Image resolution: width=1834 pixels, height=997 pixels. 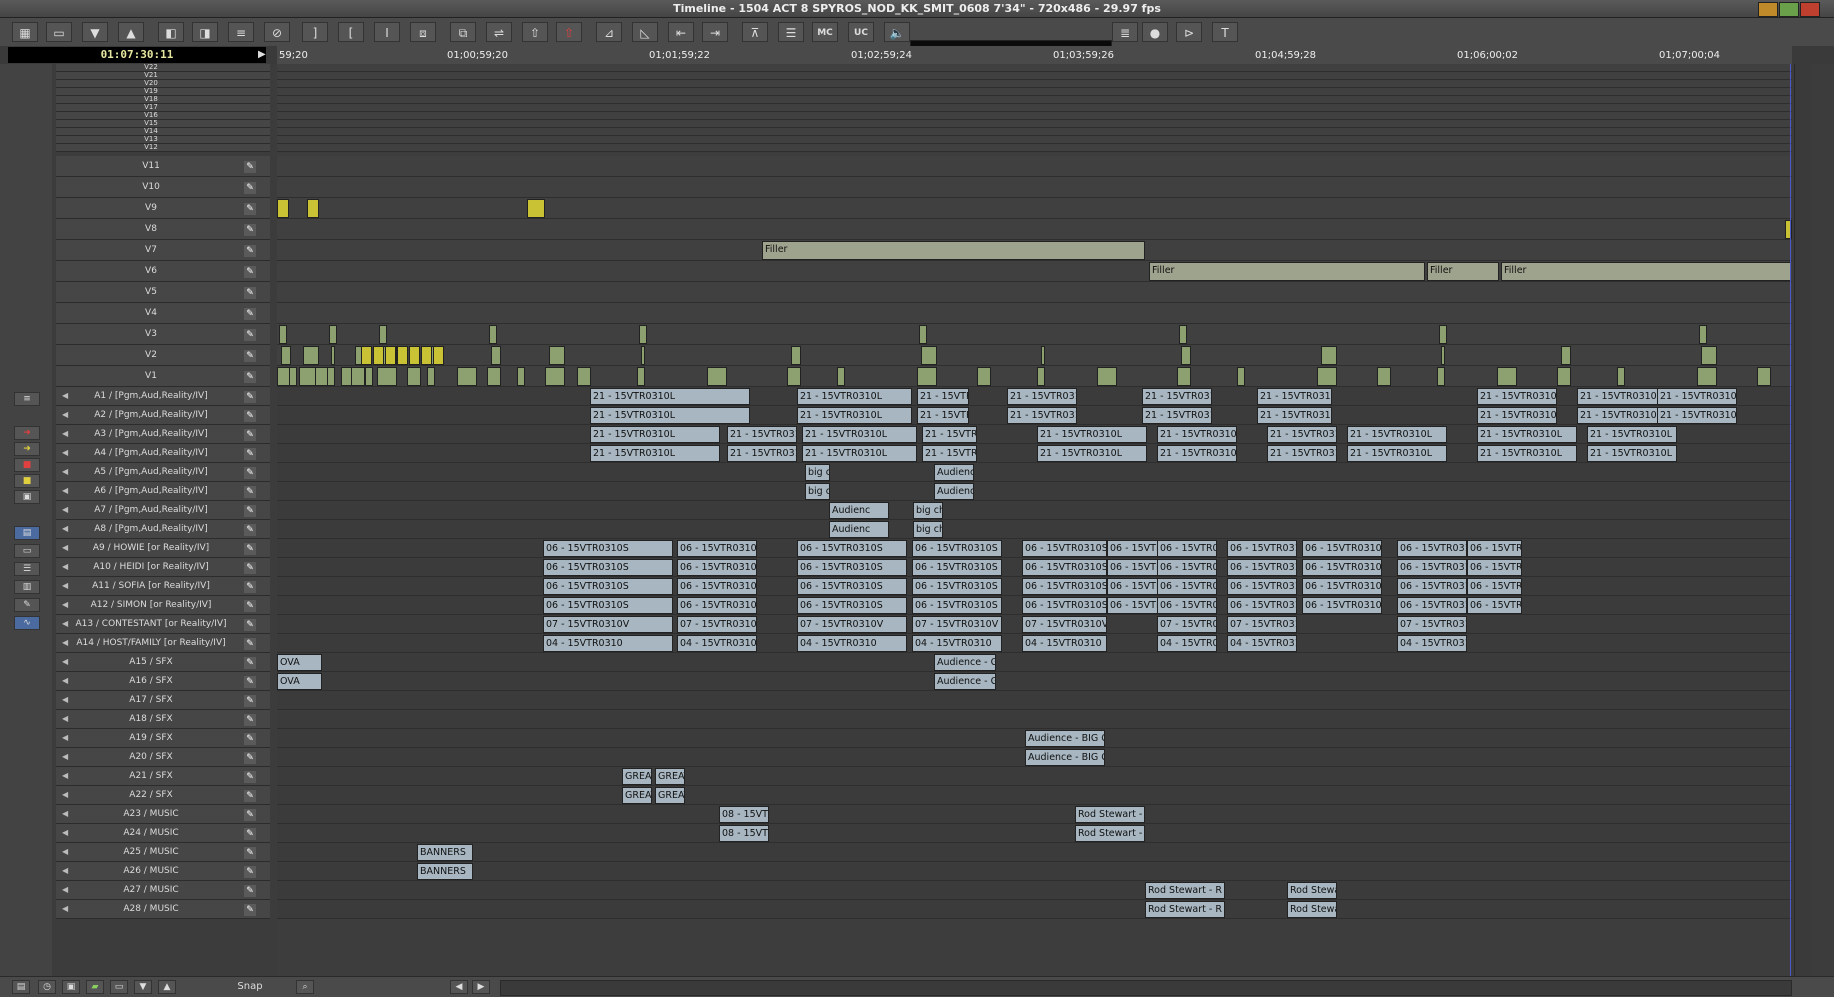 What do you see at coordinates (499, 32) in the screenshot?
I see `splice-icon: ⇌` at bounding box center [499, 32].